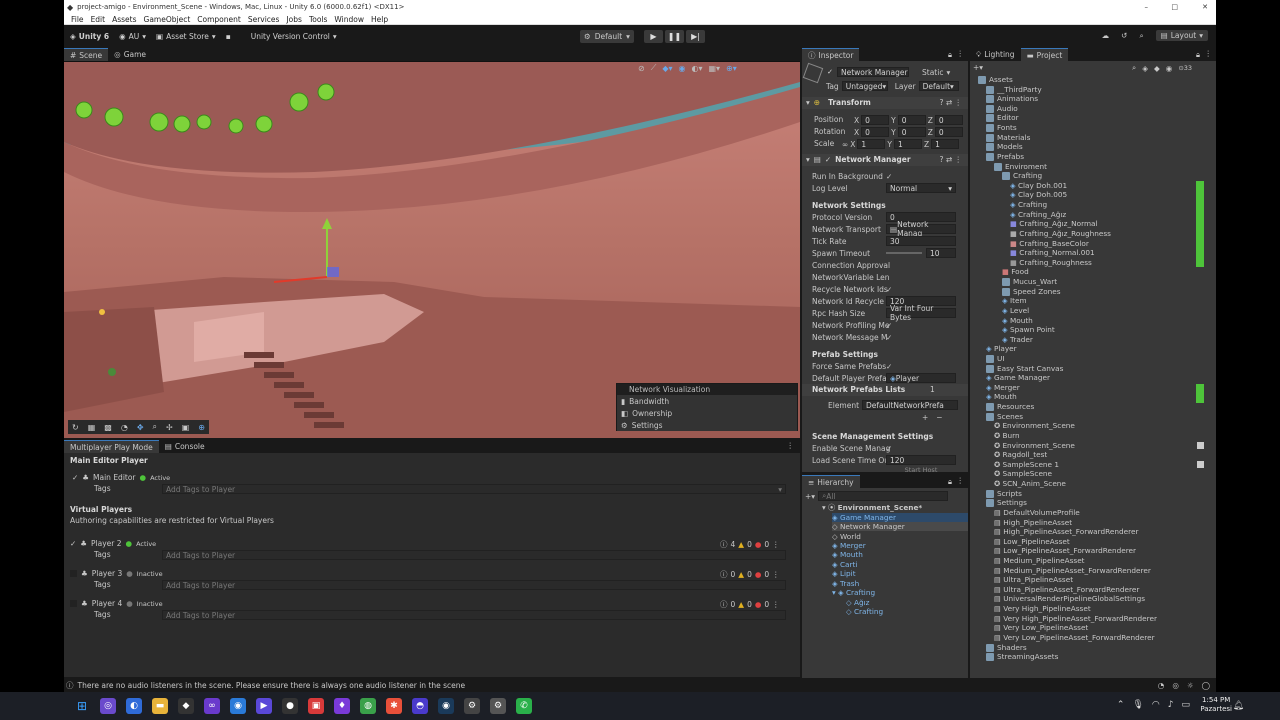 Image resolution: width=1280 pixels, height=720 pixels. I want to click on menu-assets: Assets, so click(124, 19).